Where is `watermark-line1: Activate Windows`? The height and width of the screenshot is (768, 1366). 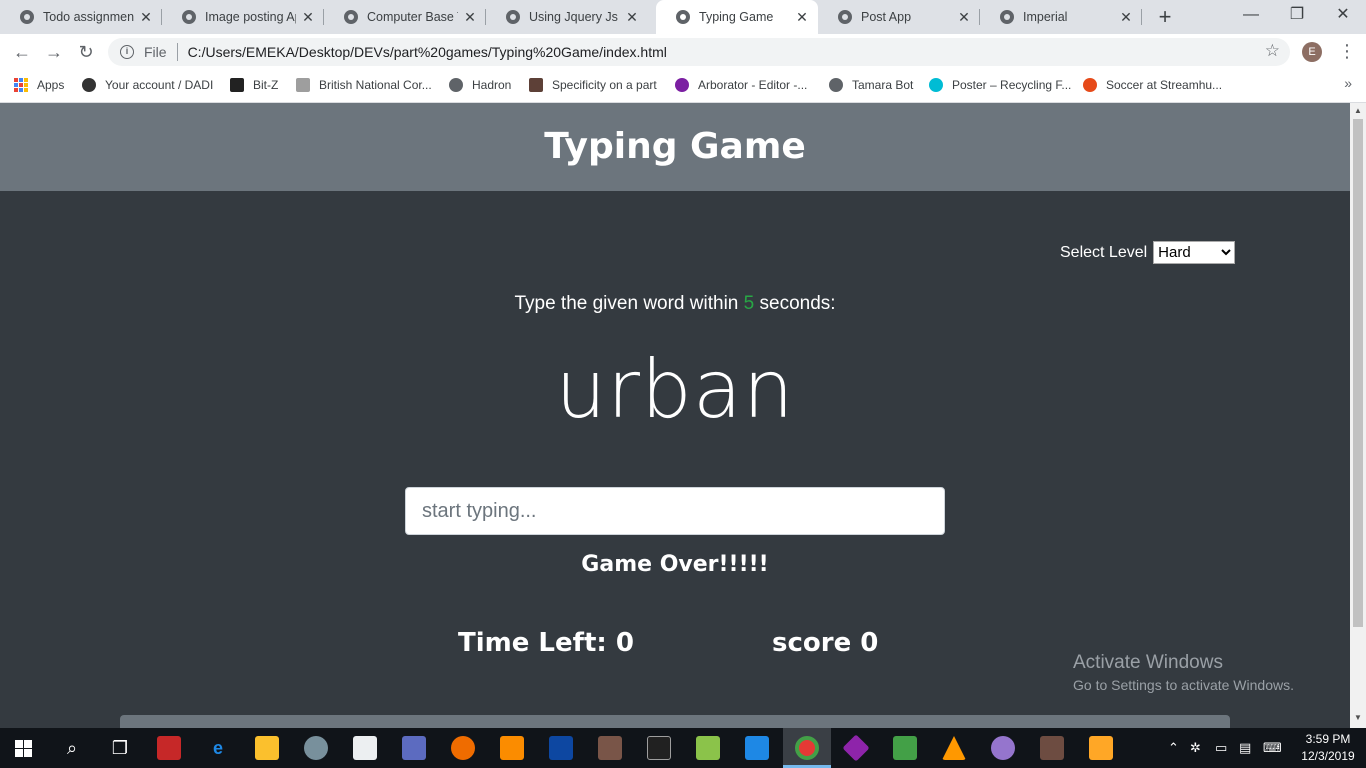
watermark-line1: Activate Windows is located at coordinates (1148, 662).